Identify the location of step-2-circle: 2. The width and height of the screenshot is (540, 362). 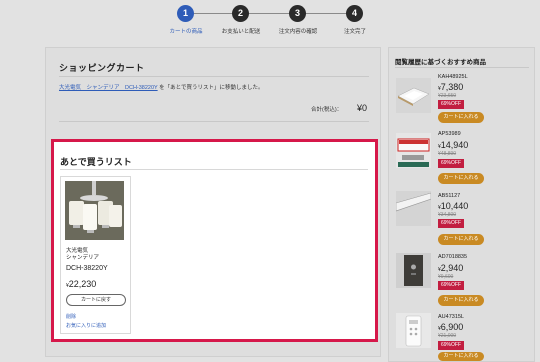
(240, 13).